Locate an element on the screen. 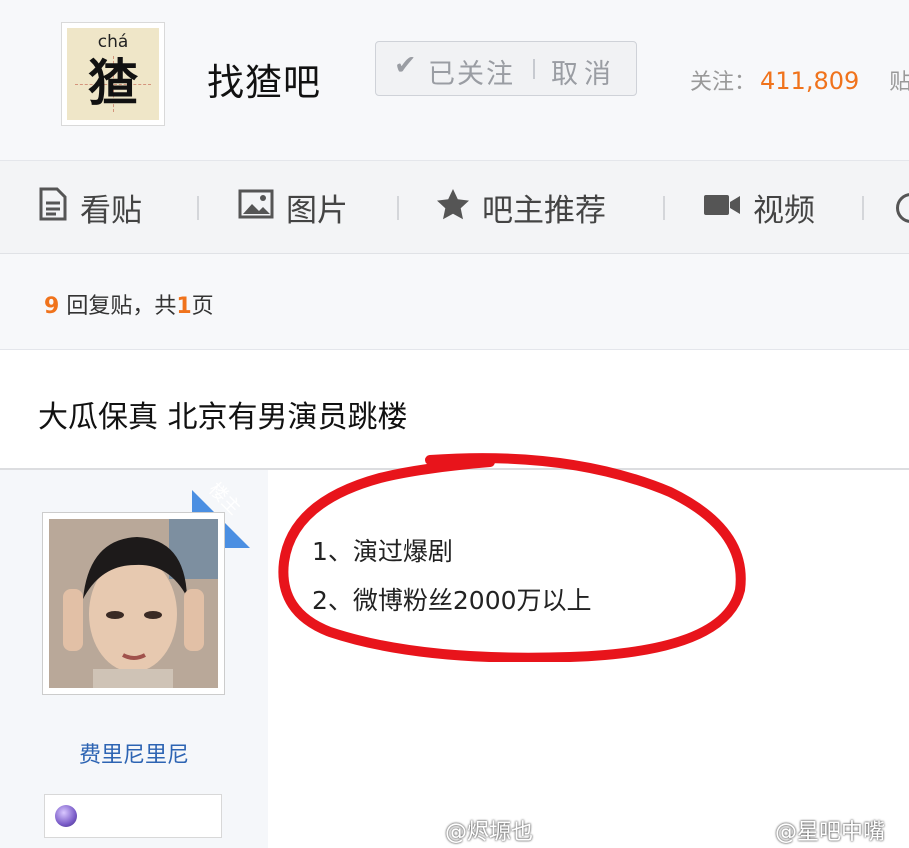 This screenshot has width=909, height=848. document-icon is located at coordinates (53, 208).